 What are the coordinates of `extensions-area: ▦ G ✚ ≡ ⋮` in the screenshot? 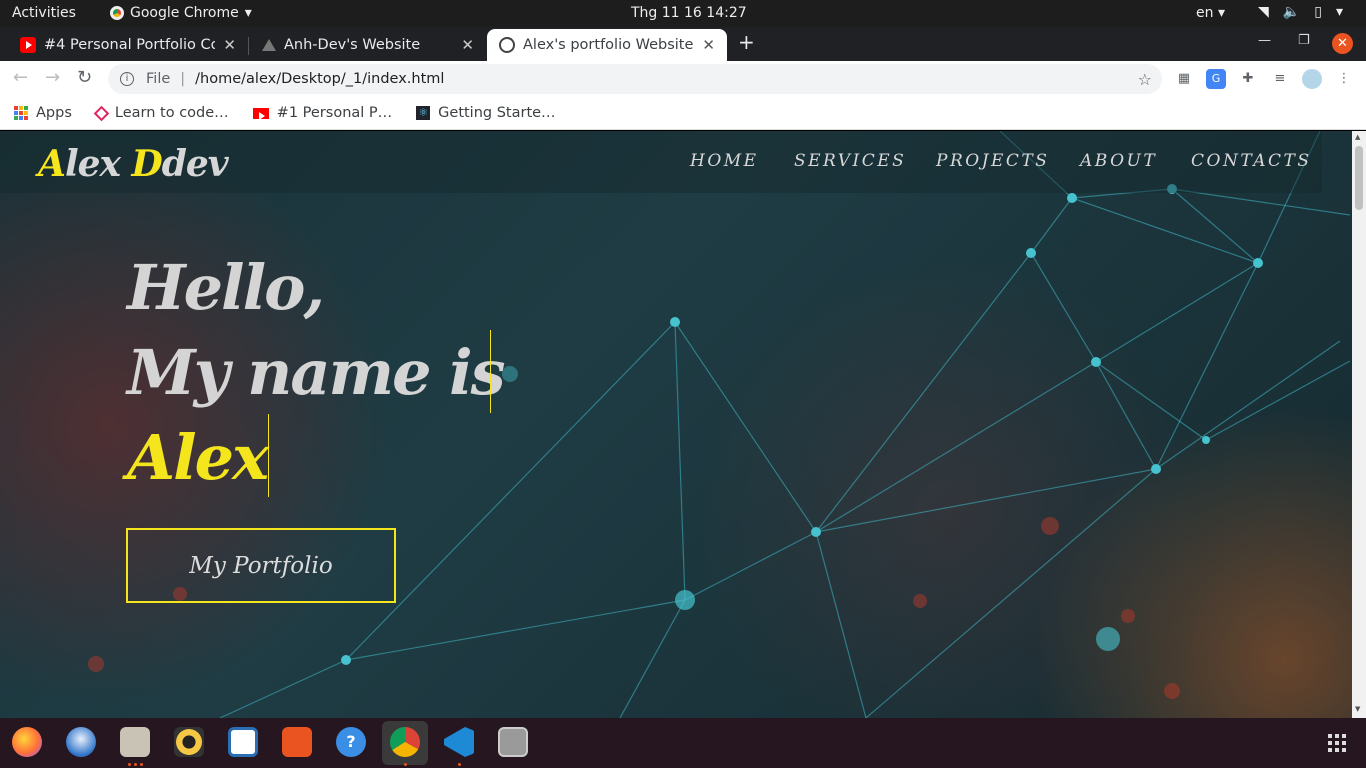 It's located at (1264, 79).